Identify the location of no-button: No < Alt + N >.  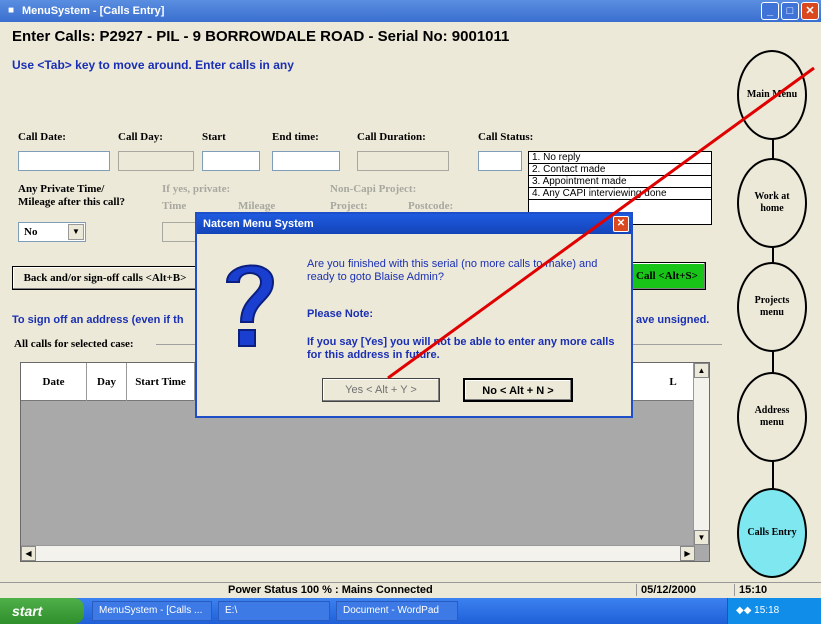
(518, 390).